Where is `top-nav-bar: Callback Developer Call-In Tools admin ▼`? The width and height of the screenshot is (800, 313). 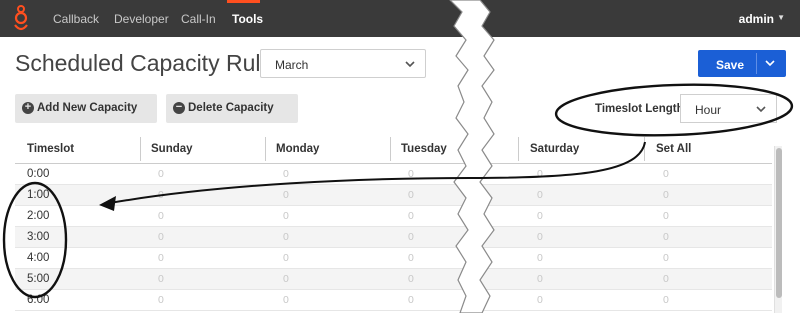
top-nav-bar: Callback Developer Call-In Tools admin ▼ is located at coordinates (400, 18).